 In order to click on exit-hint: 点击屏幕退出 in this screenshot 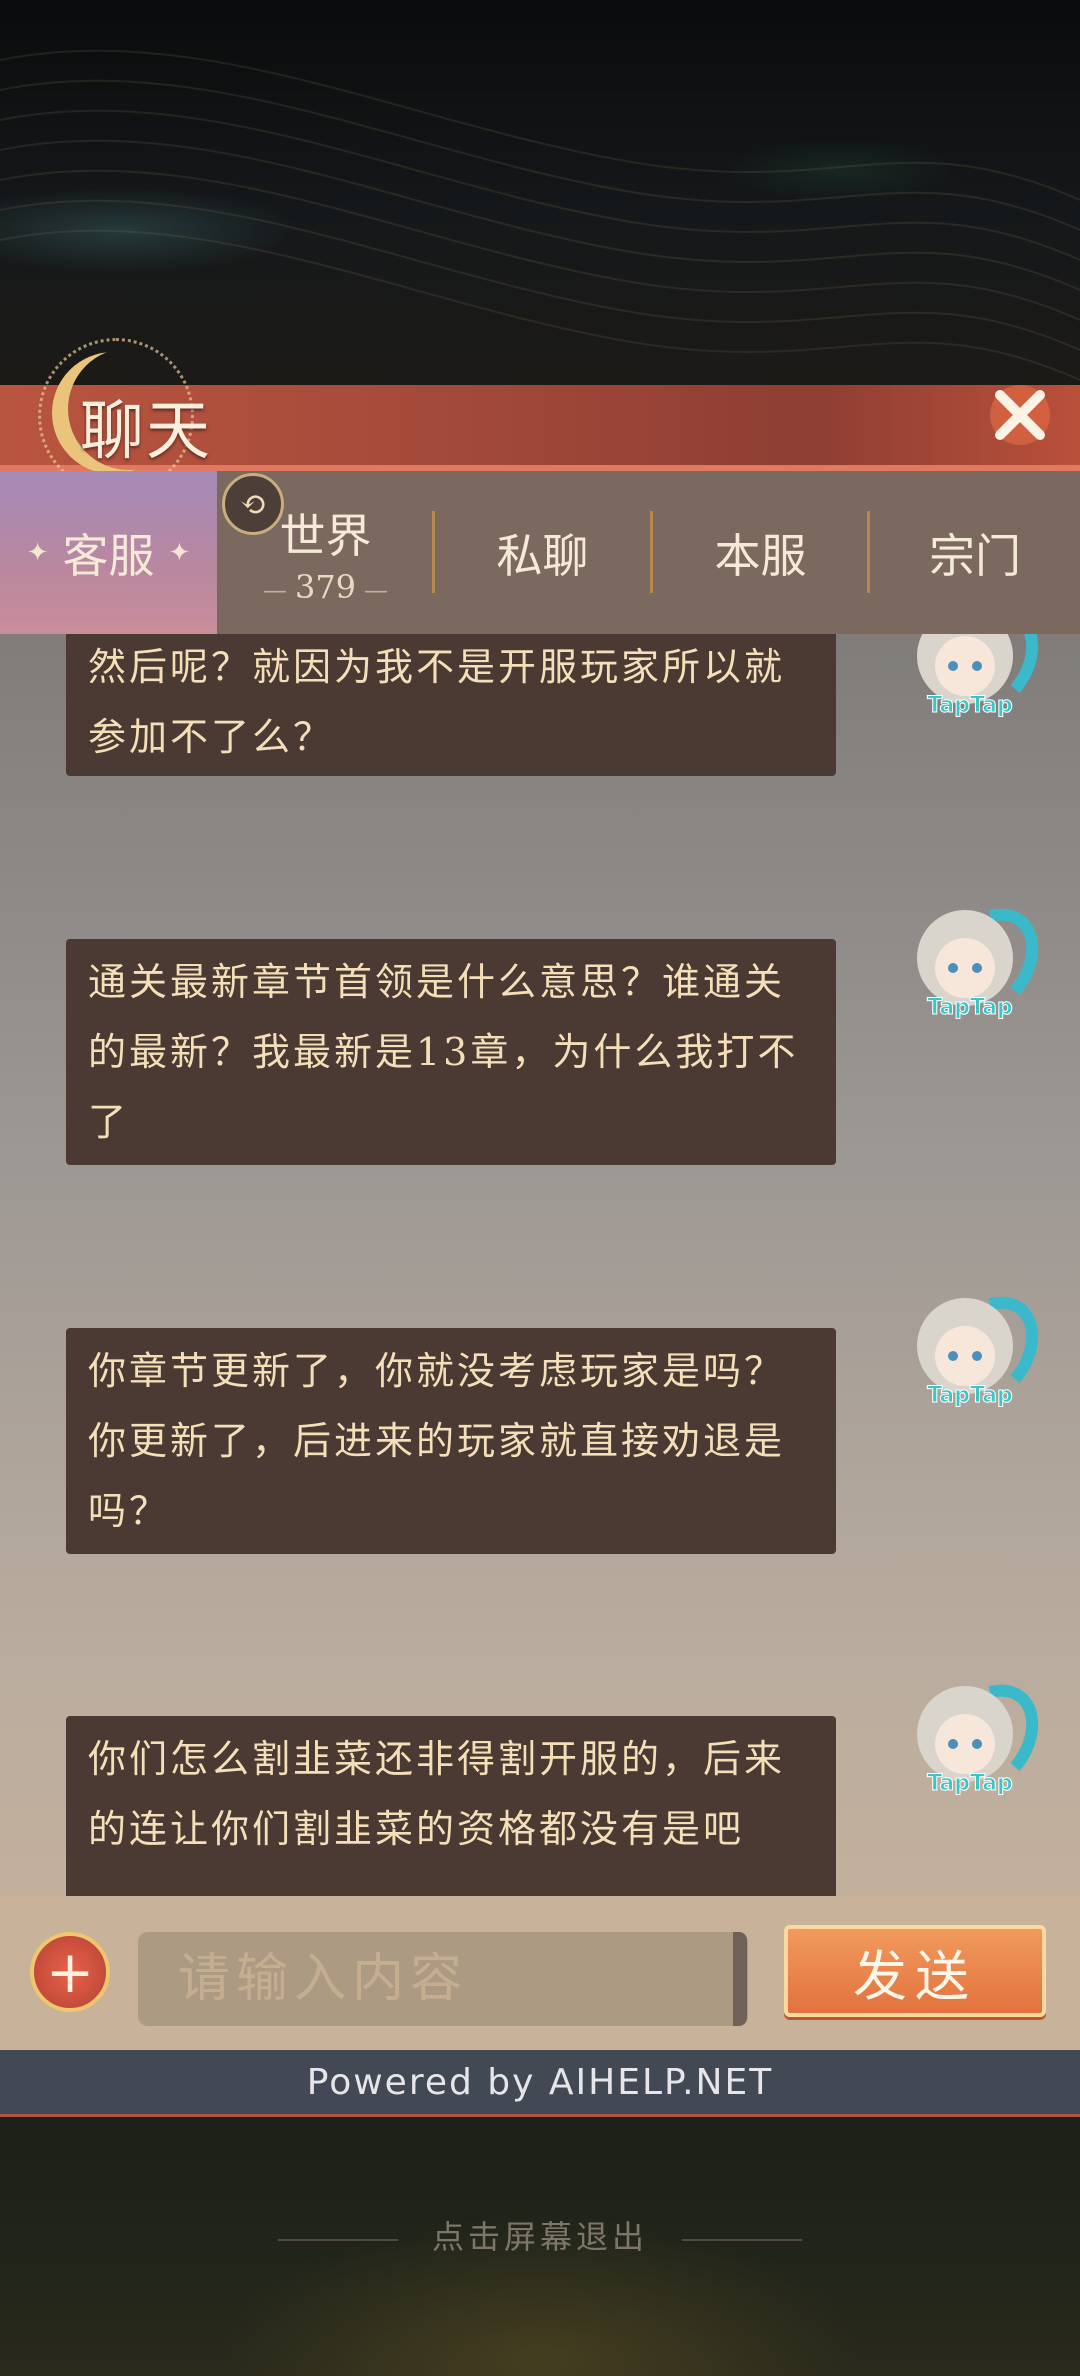, I will do `click(540, 2235)`.